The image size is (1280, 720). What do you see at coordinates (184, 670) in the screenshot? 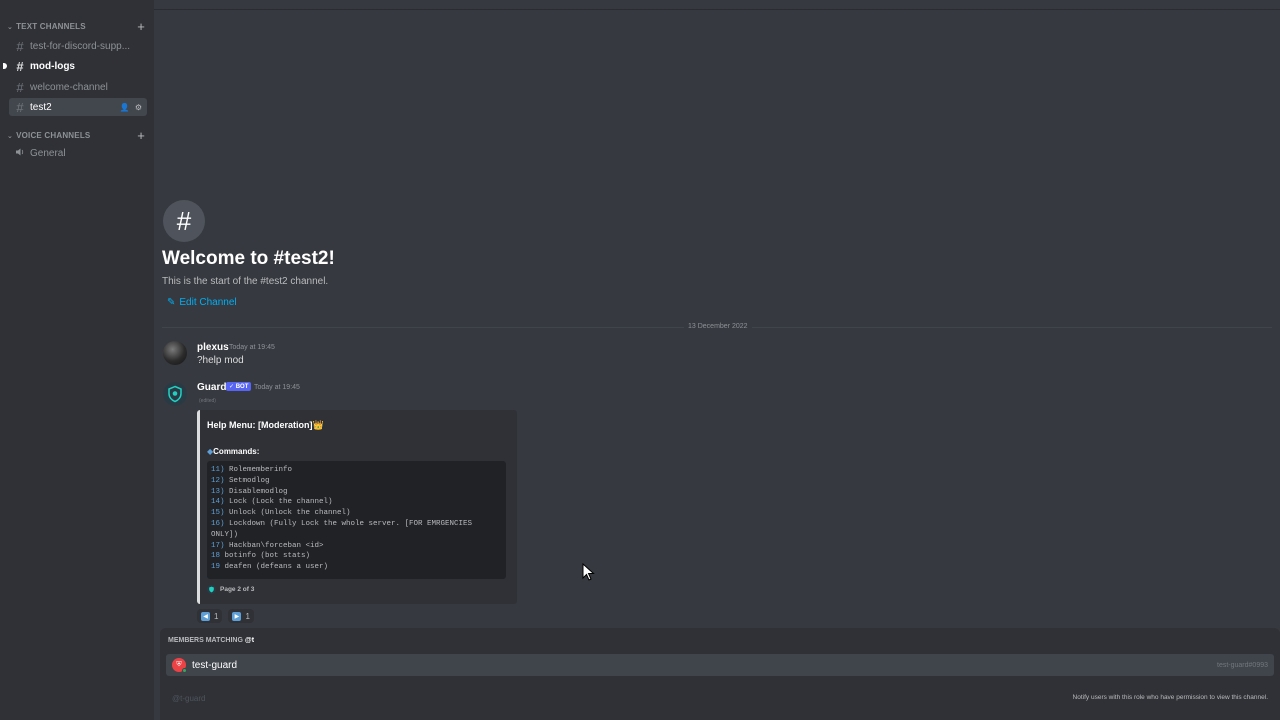
I see `online-status-icon` at bounding box center [184, 670].